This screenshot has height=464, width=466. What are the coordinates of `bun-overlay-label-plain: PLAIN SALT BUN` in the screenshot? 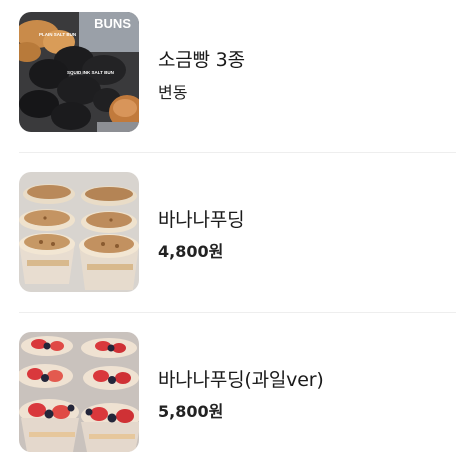 It's located at (57, 34).